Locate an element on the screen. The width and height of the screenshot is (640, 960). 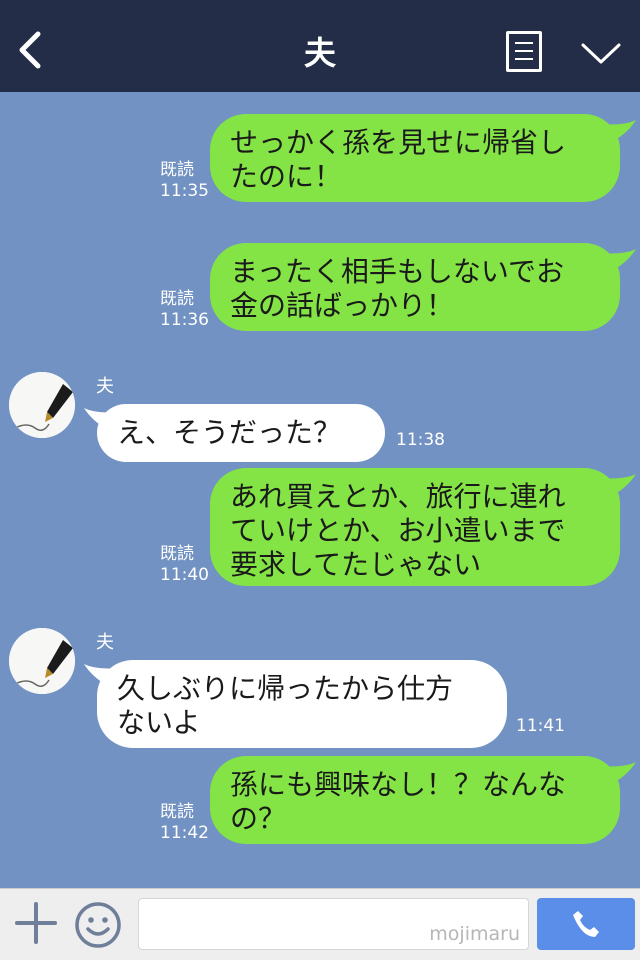
message-bubble: 久しぶりに帰ったから仕方 ないよ is located at coordinates (302, 704).